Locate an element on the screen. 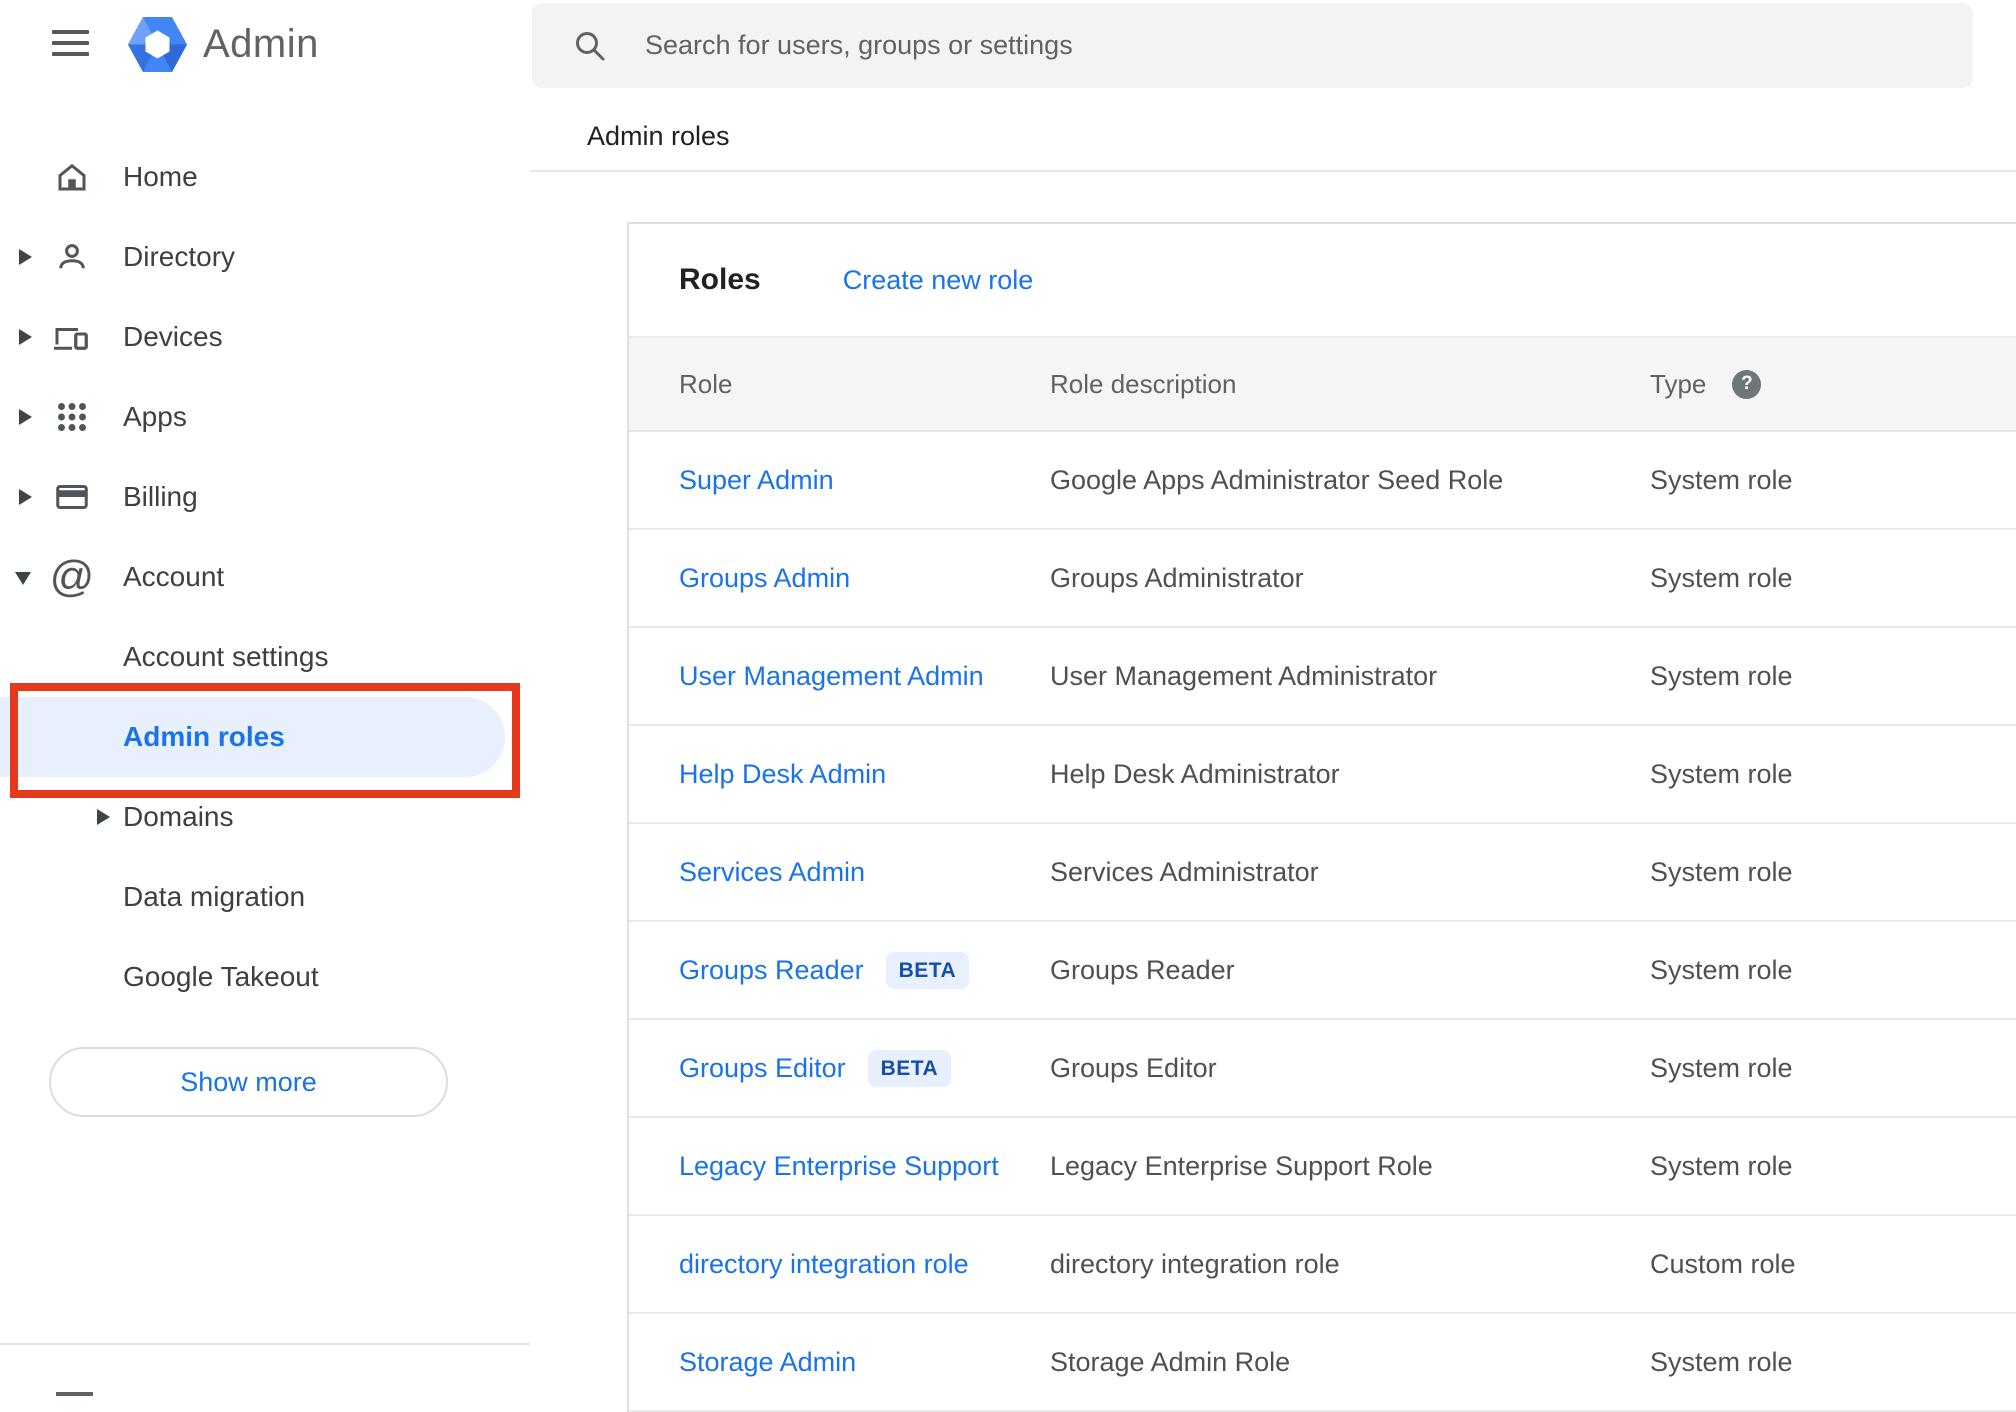 The width and height of the screenshot is (2016, 1412). roles-title: Roles is located at coordinates (720, 279).